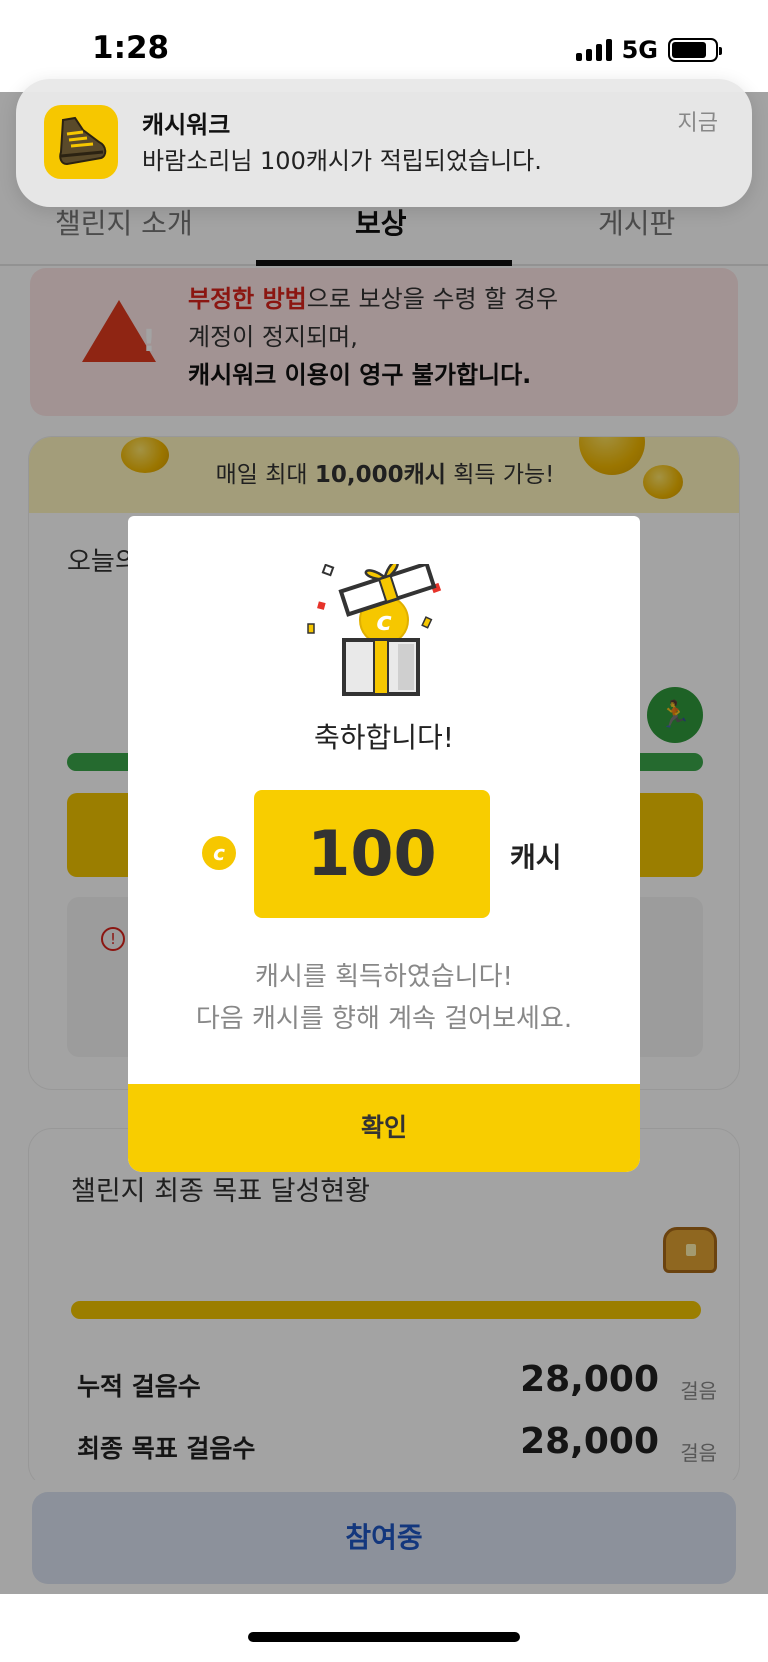  I want to click on notification-message: 바람소리님 100캐시가 적립되었습니다., so click(342, 161).